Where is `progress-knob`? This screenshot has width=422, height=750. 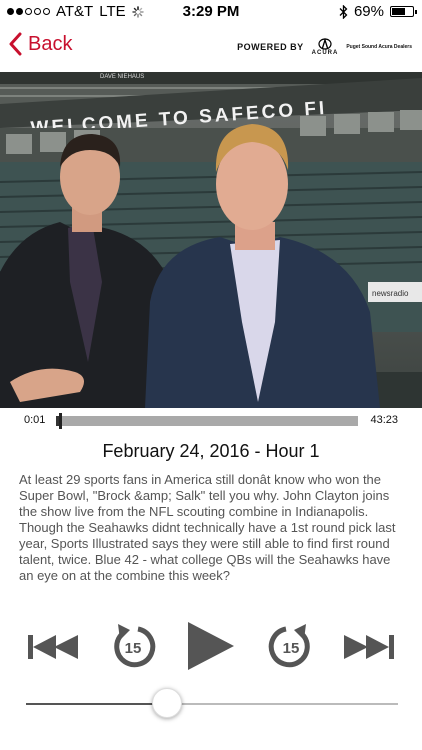 progress-knob is located at coordinates (60, 421).